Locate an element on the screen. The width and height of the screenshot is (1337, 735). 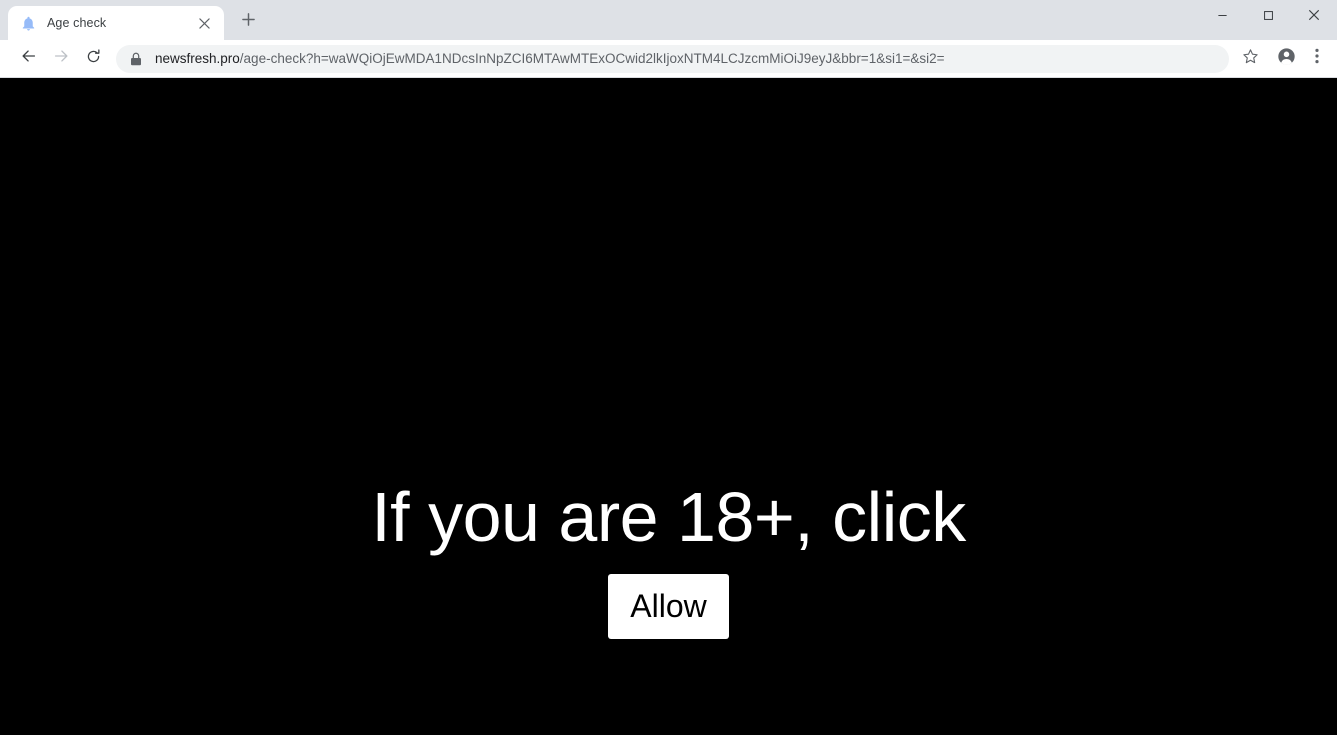
back-button is located at coordinates (29, 59).